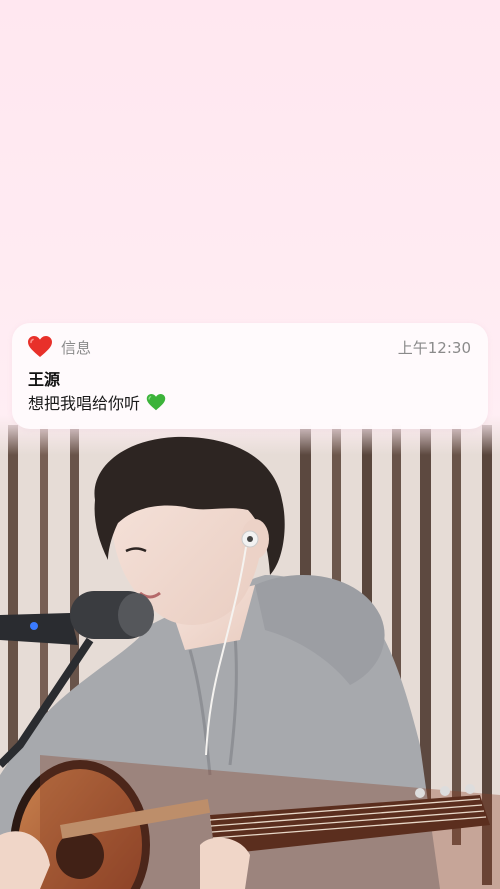 The width and height of the screenshot is (500, 889). Describe the element at coordinates (44, 379) in the screenshot. I see `sender-name: 王源` at that location.